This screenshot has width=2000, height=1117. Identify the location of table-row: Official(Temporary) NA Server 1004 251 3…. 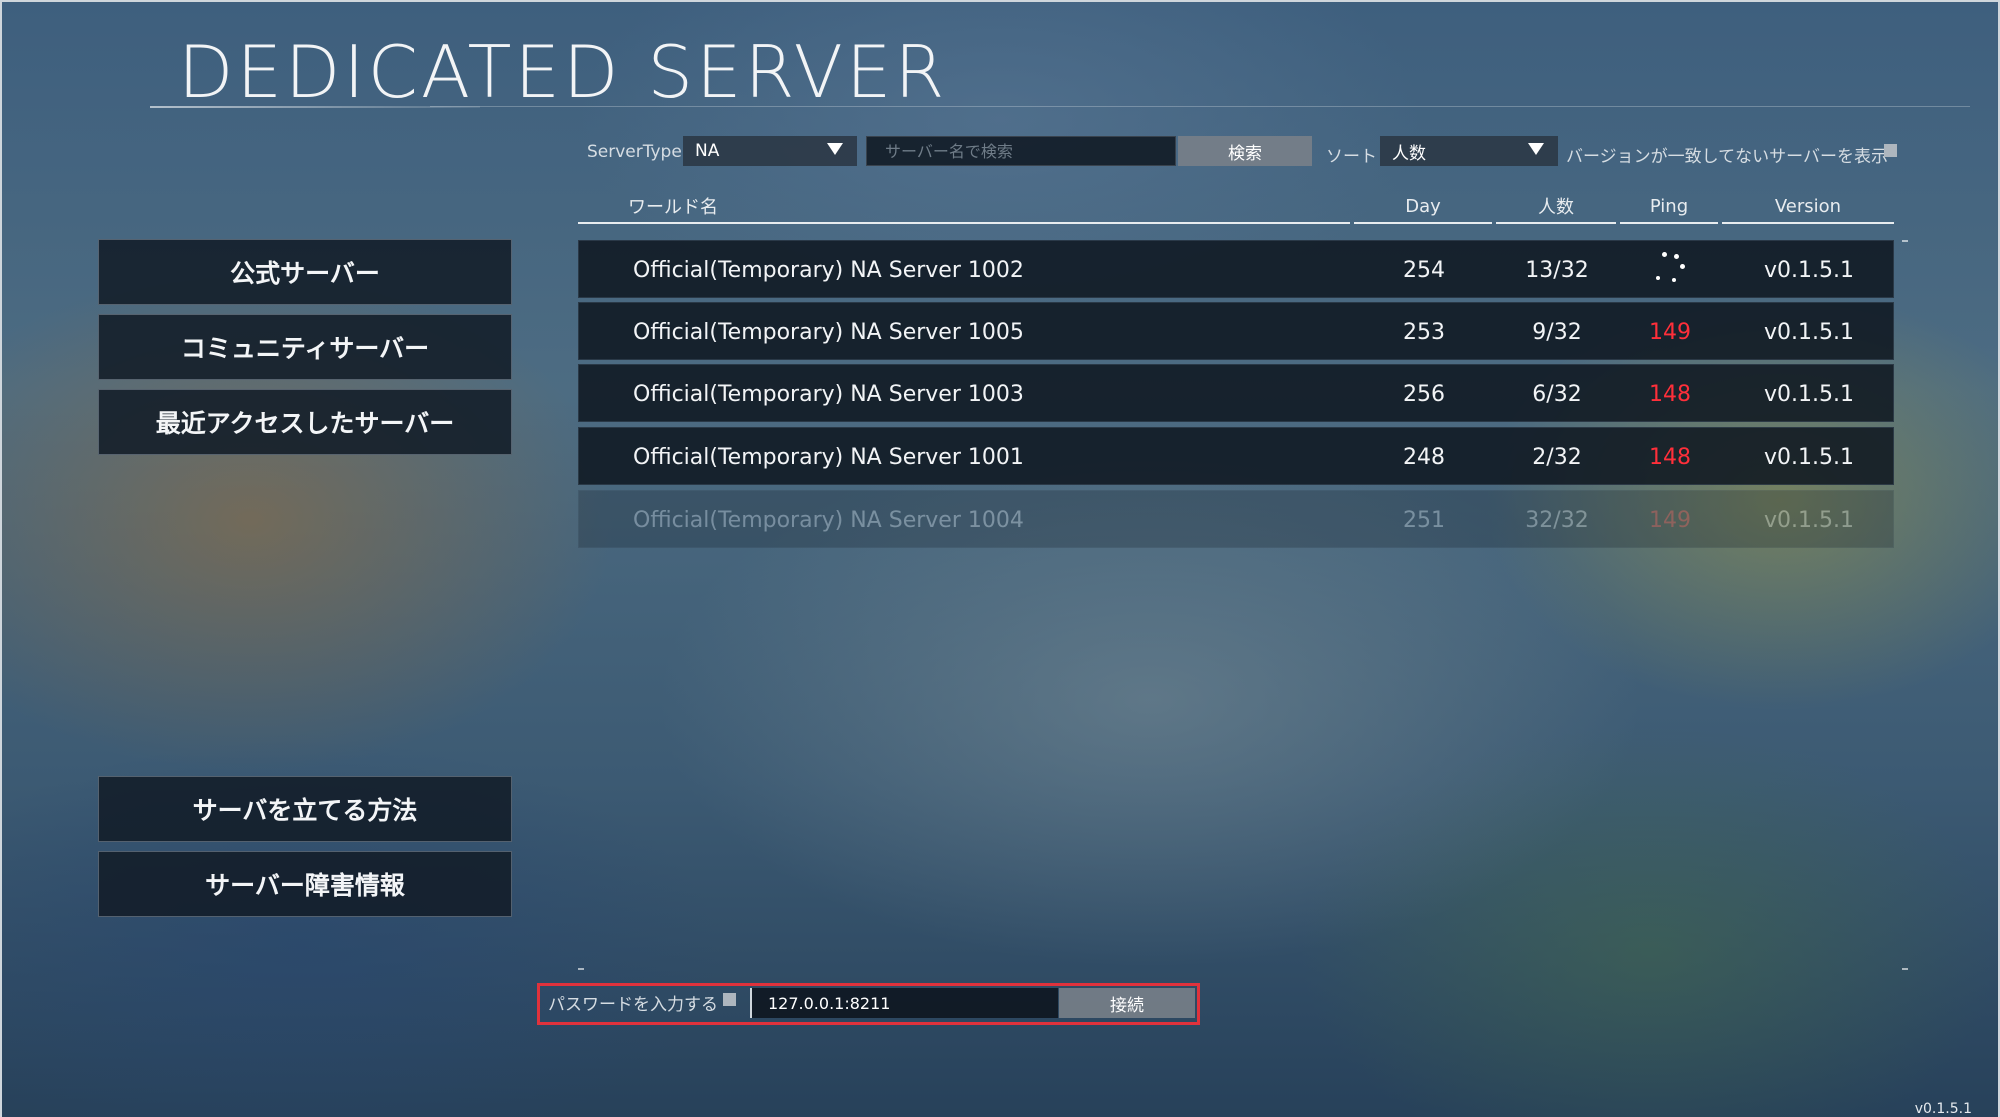
(1236, 519).